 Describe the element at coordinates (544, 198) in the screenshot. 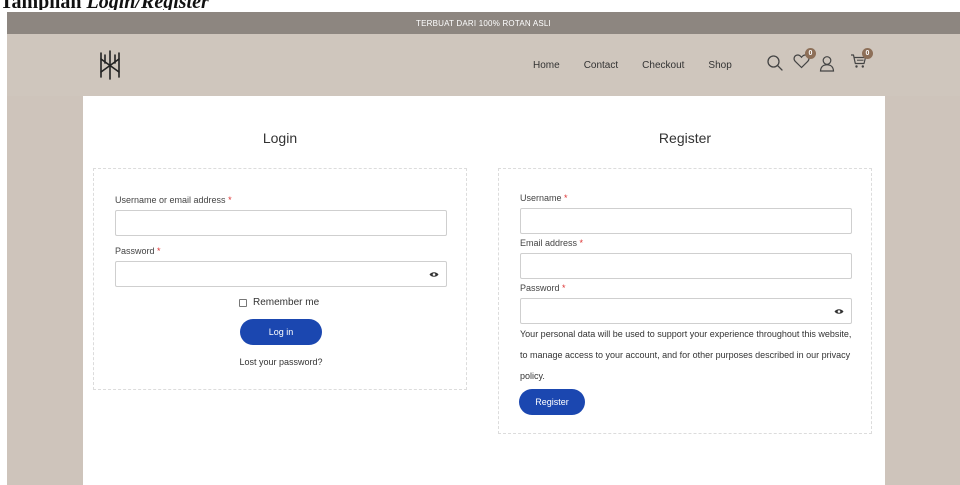

I see `register-username-label: Username *` at that location.